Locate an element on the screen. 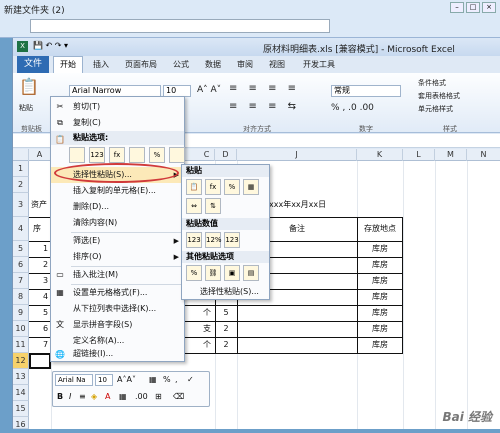 The width and height of the screenshot is (500, 433). row-header: 3 is located at coordinates (21, 205).